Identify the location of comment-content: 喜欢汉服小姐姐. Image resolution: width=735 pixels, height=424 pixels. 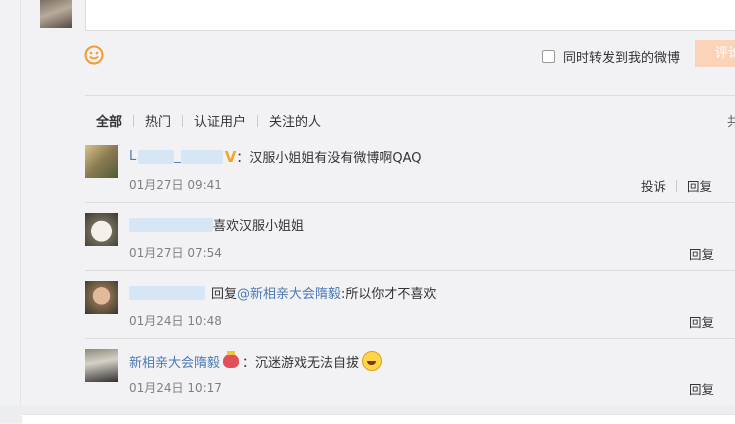
(216, 224).